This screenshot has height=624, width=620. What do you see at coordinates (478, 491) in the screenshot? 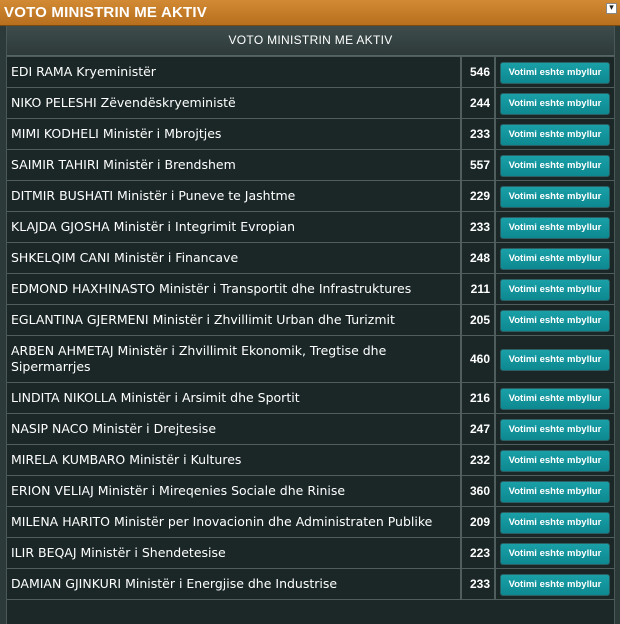
I see `vote-count: 360` at bounding box center [478, 491].